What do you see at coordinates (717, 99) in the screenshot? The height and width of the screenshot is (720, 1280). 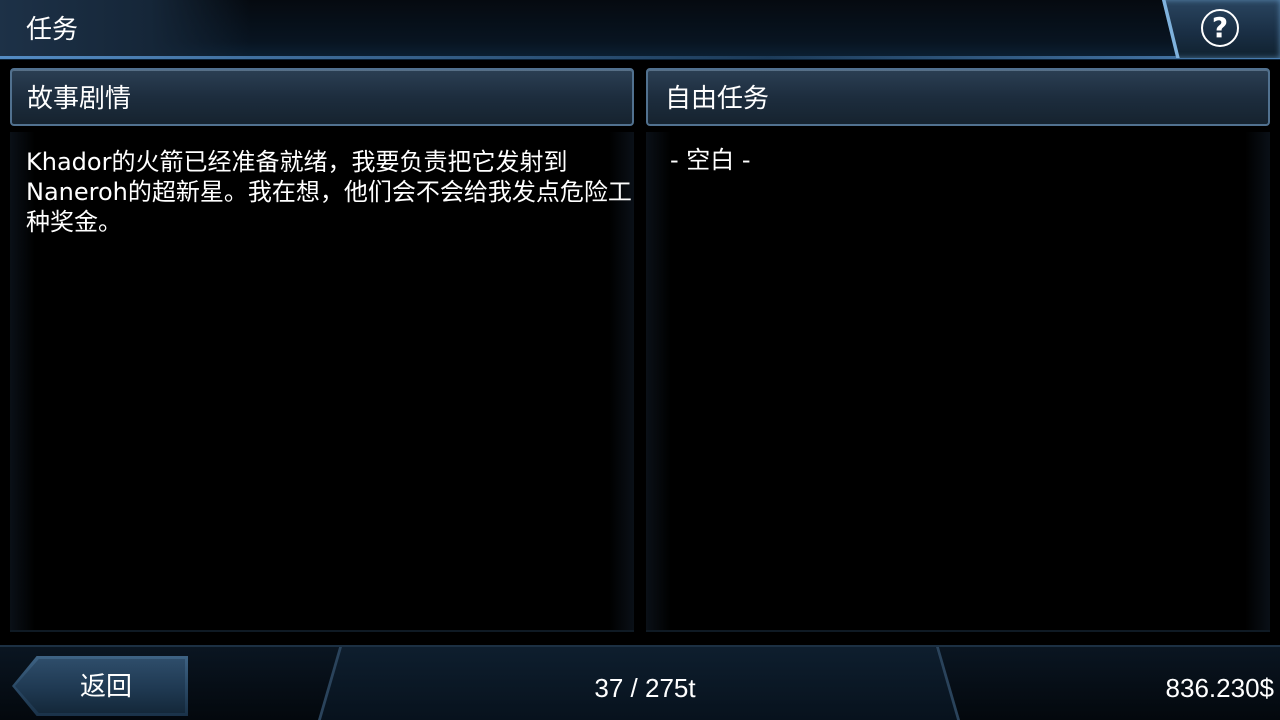 I see `free-panel-title: 自由任务` at bounding box center [717, 99].